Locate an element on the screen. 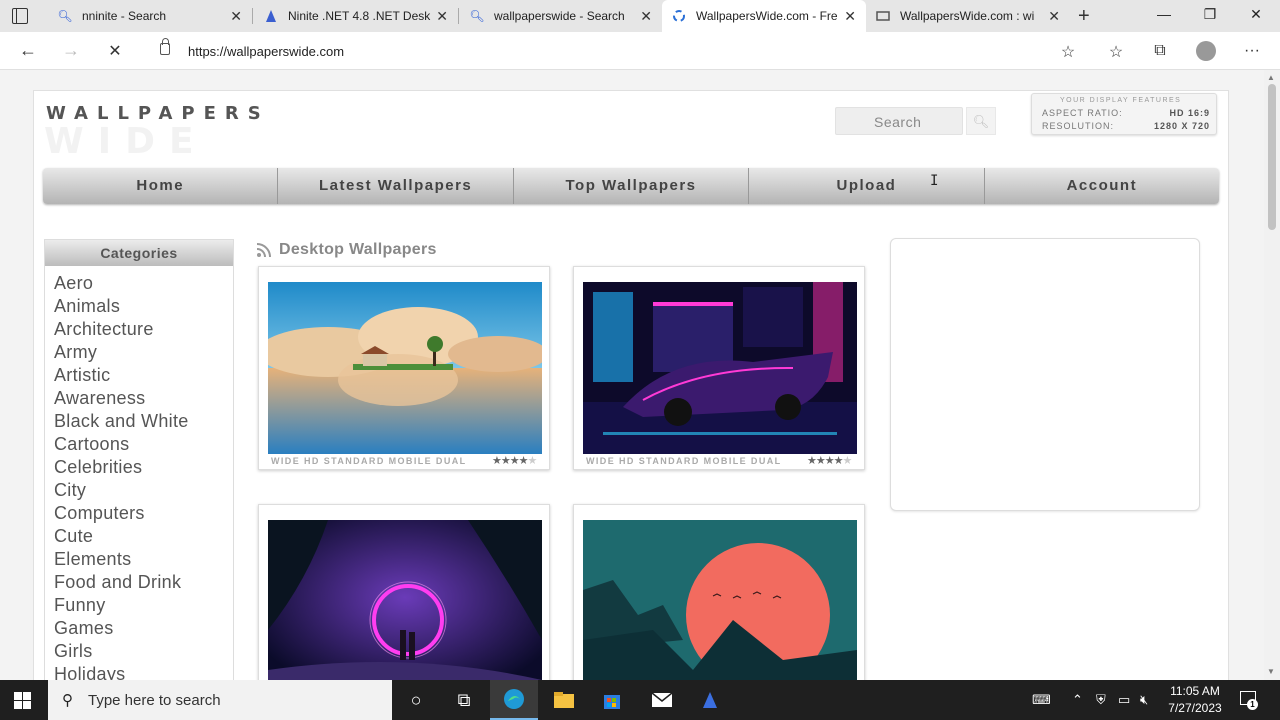  category-black-and-white: Black and White is located at coordinates (143, 421).